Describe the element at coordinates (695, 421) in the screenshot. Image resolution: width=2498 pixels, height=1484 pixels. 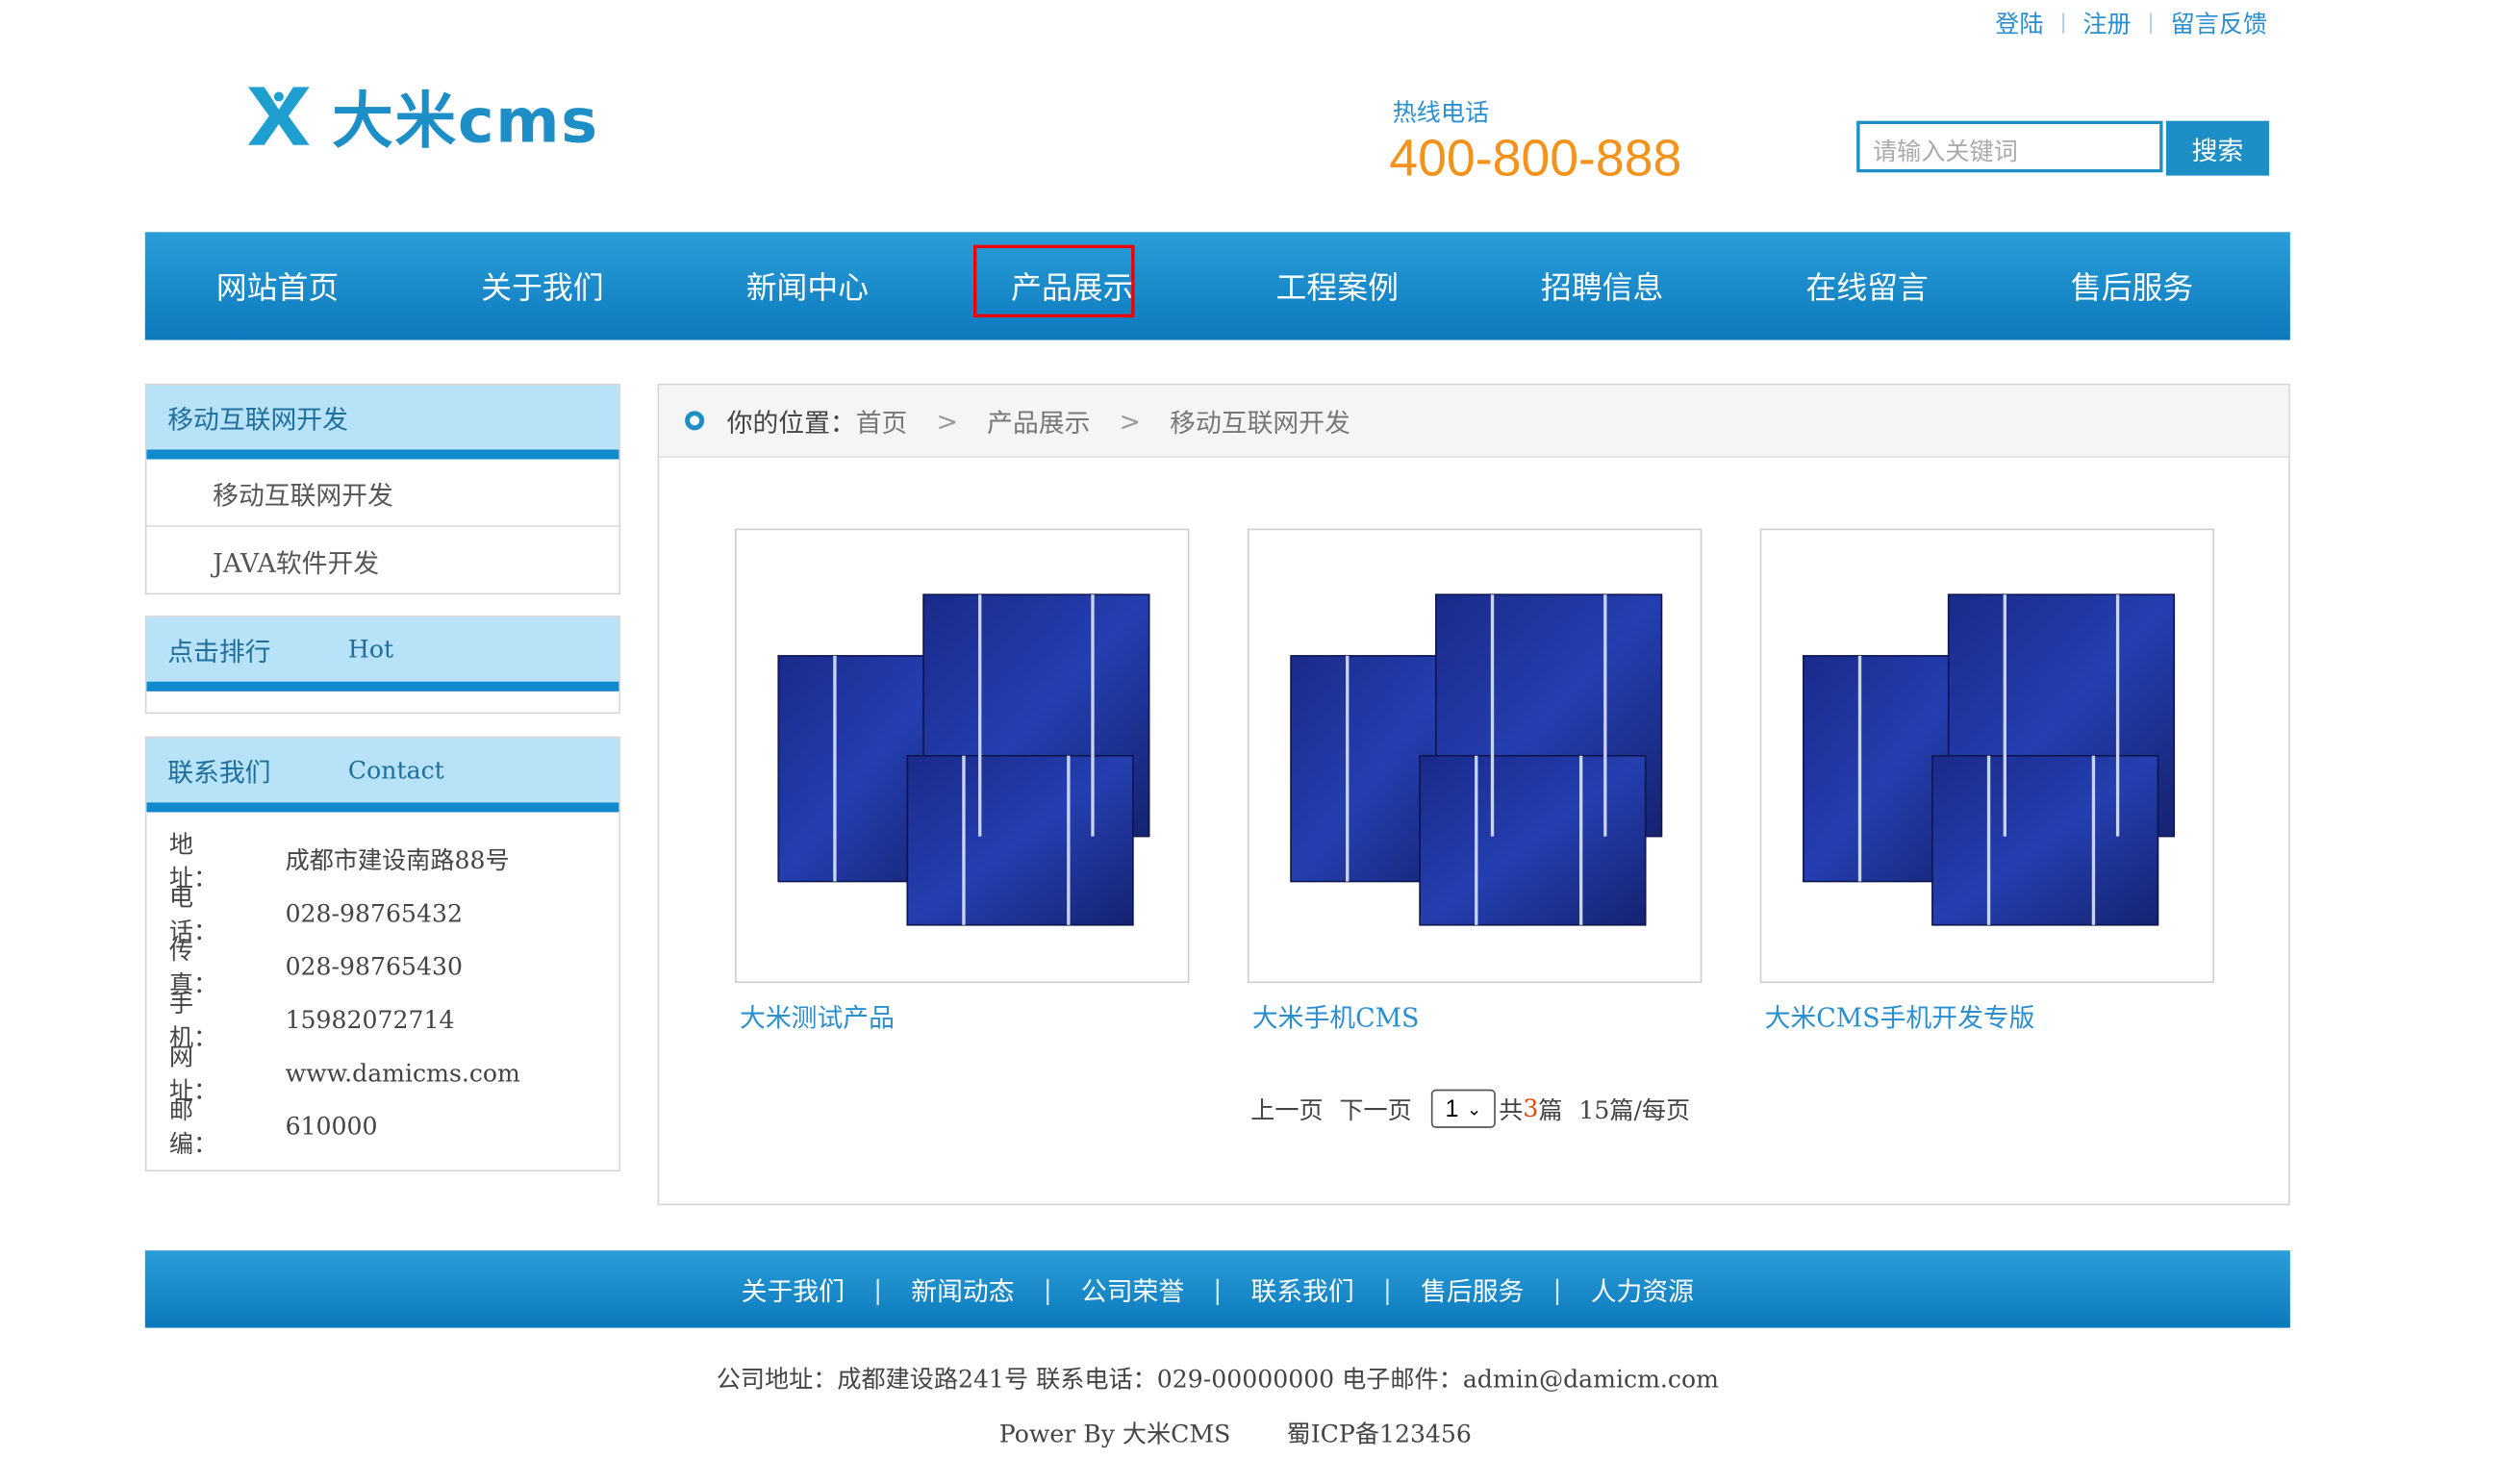
I see `location-icon` at that location.